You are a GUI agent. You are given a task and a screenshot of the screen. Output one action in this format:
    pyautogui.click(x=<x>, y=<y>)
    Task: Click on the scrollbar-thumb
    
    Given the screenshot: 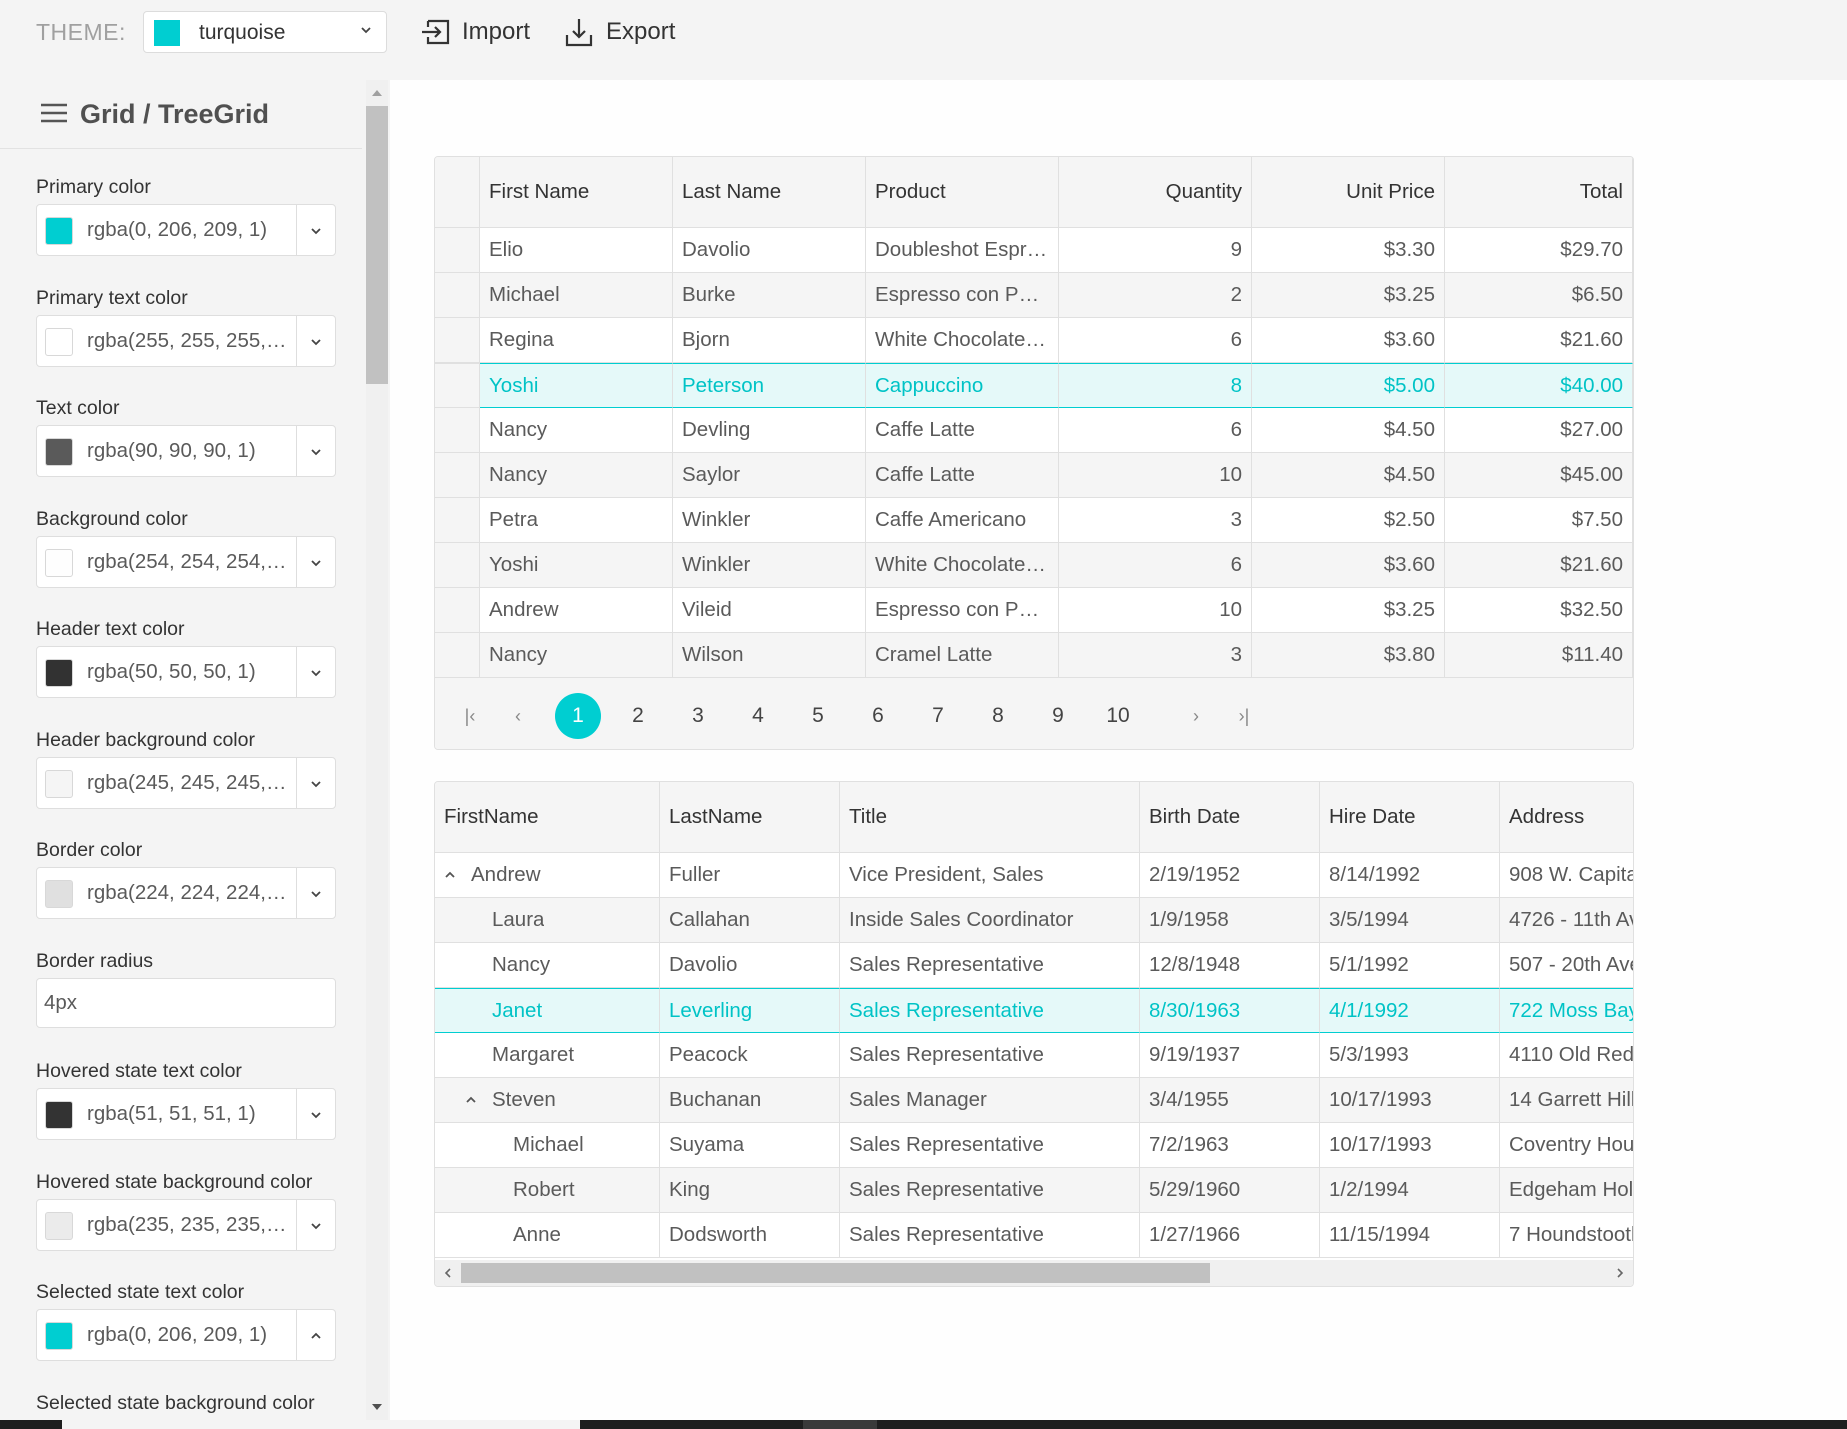 What is the action you would take?
    pyautogui.click(x=377, y=245)
    